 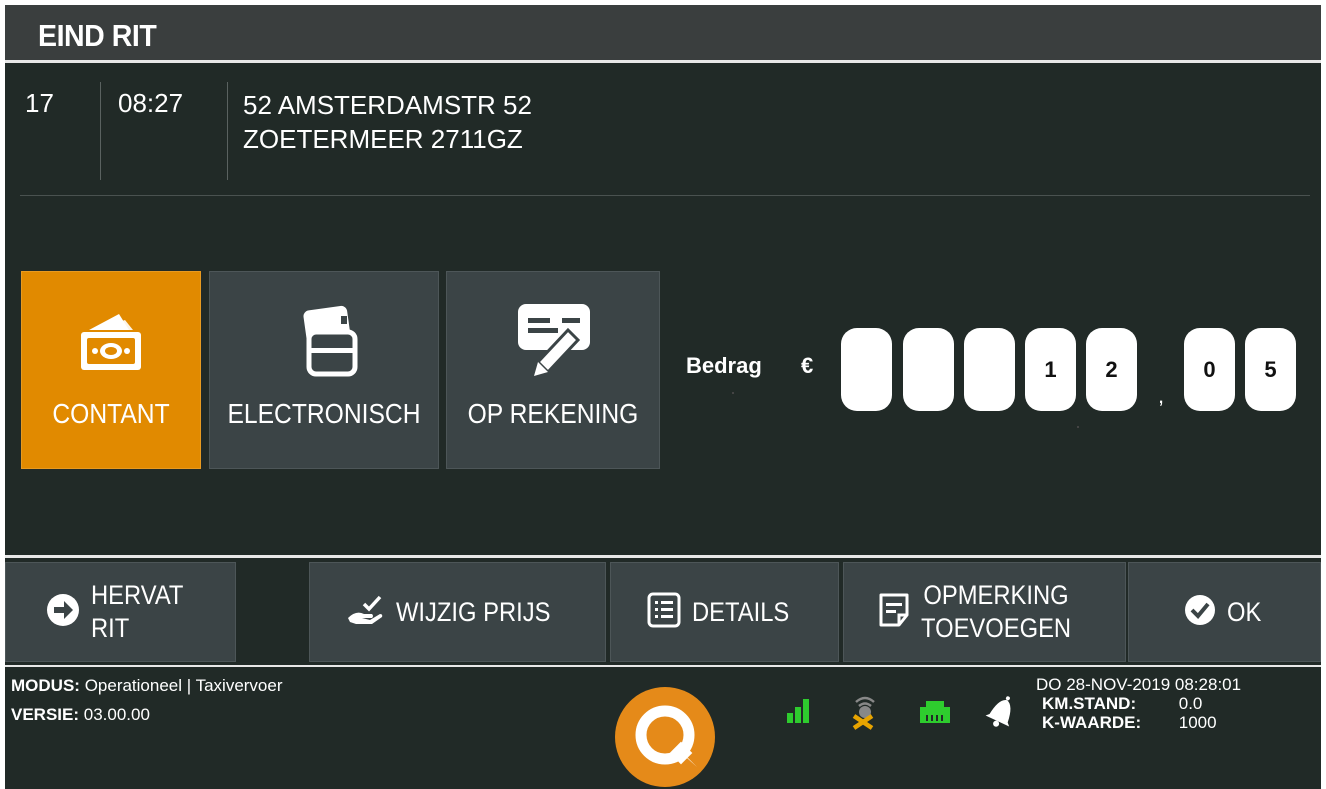 I want to click on km-row: KM.STAND: 0.0, so click(x=1122, y=704).